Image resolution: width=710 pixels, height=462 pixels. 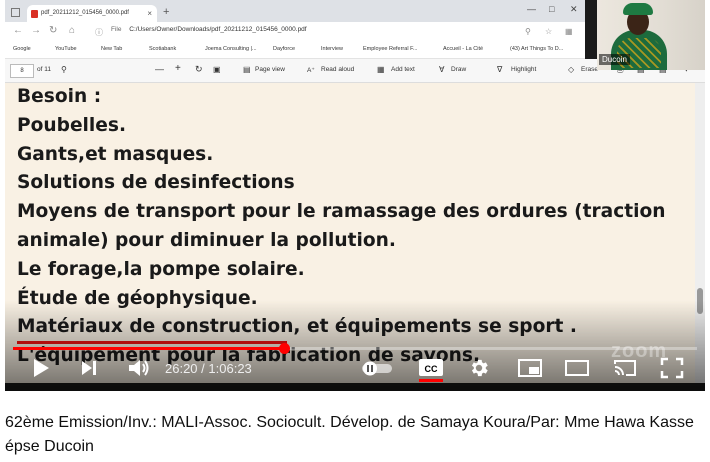 I want to click on cast-icon, so click(x=625, y=368).